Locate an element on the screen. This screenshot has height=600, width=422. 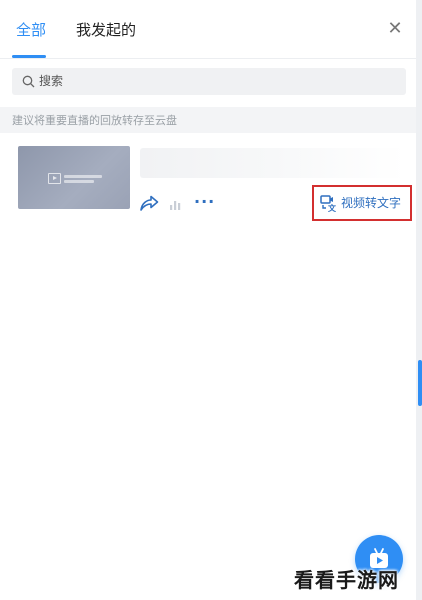
search-placeholder: 搜索 is located at coordinates (51, 81).